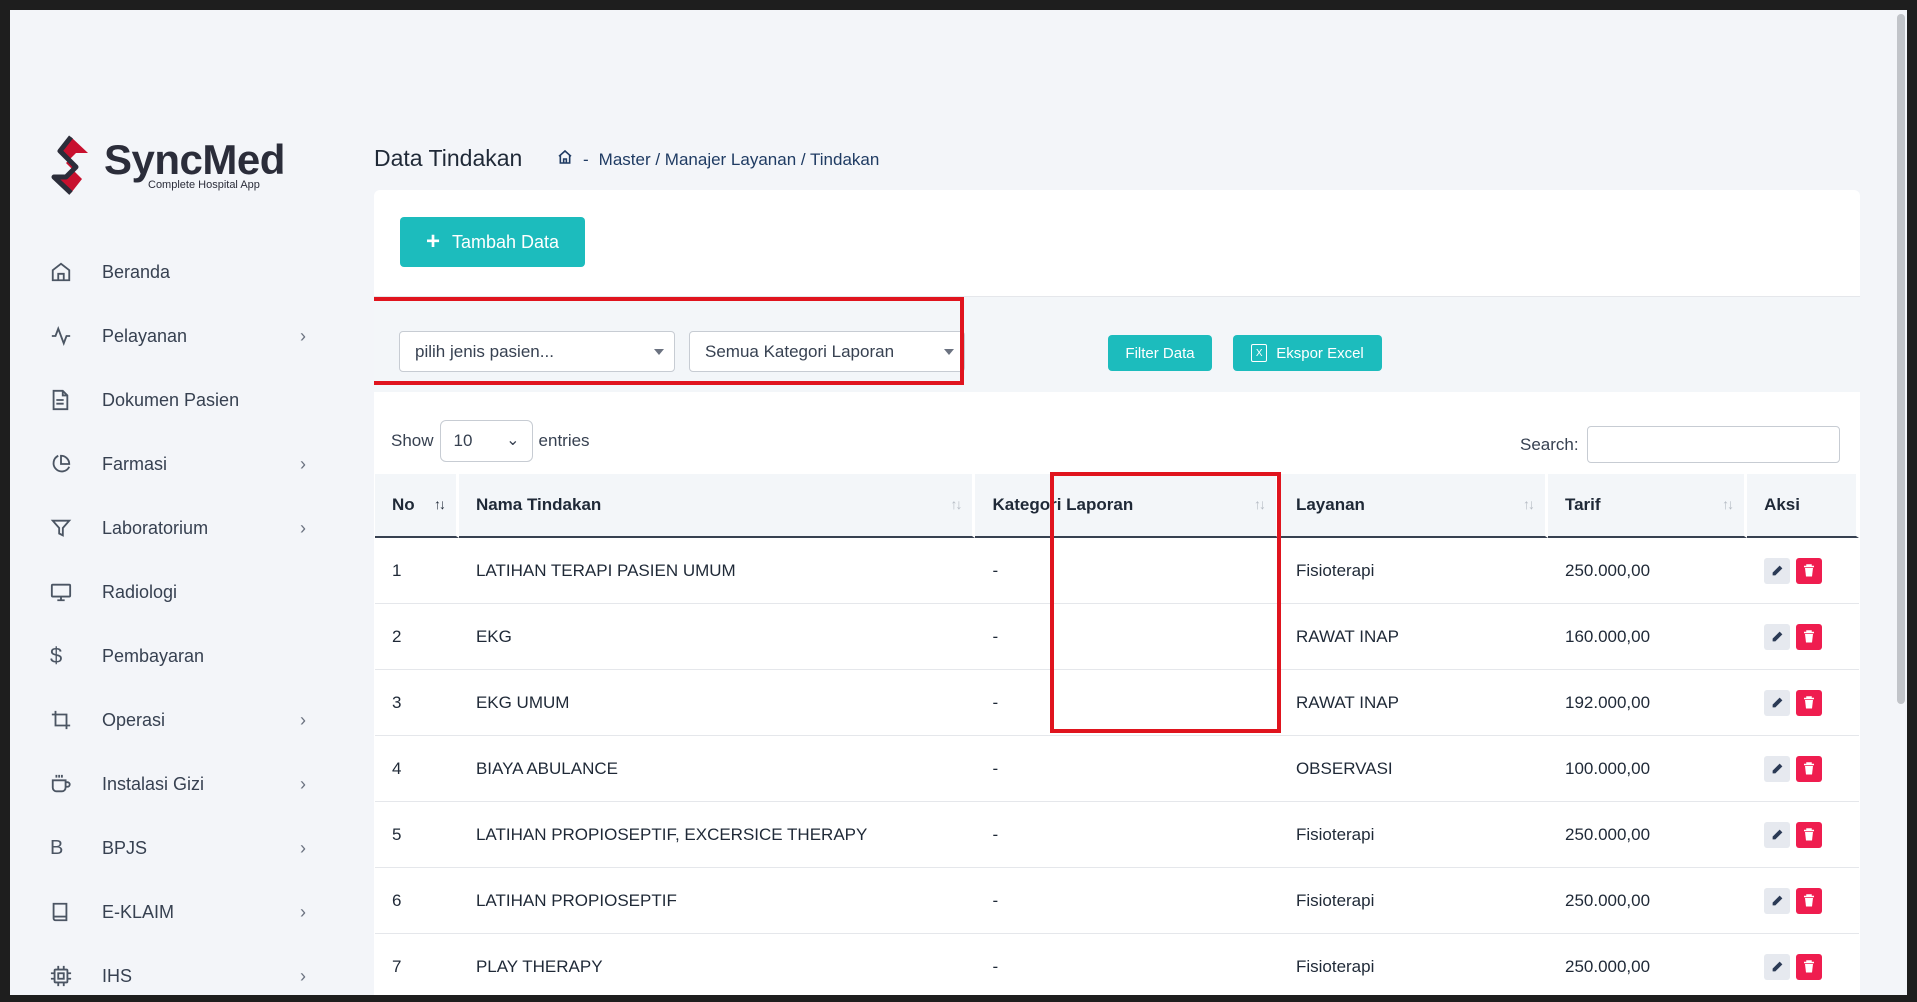  I want to click on cell-layanan: RAWAT INAP, so click(1413, 703).